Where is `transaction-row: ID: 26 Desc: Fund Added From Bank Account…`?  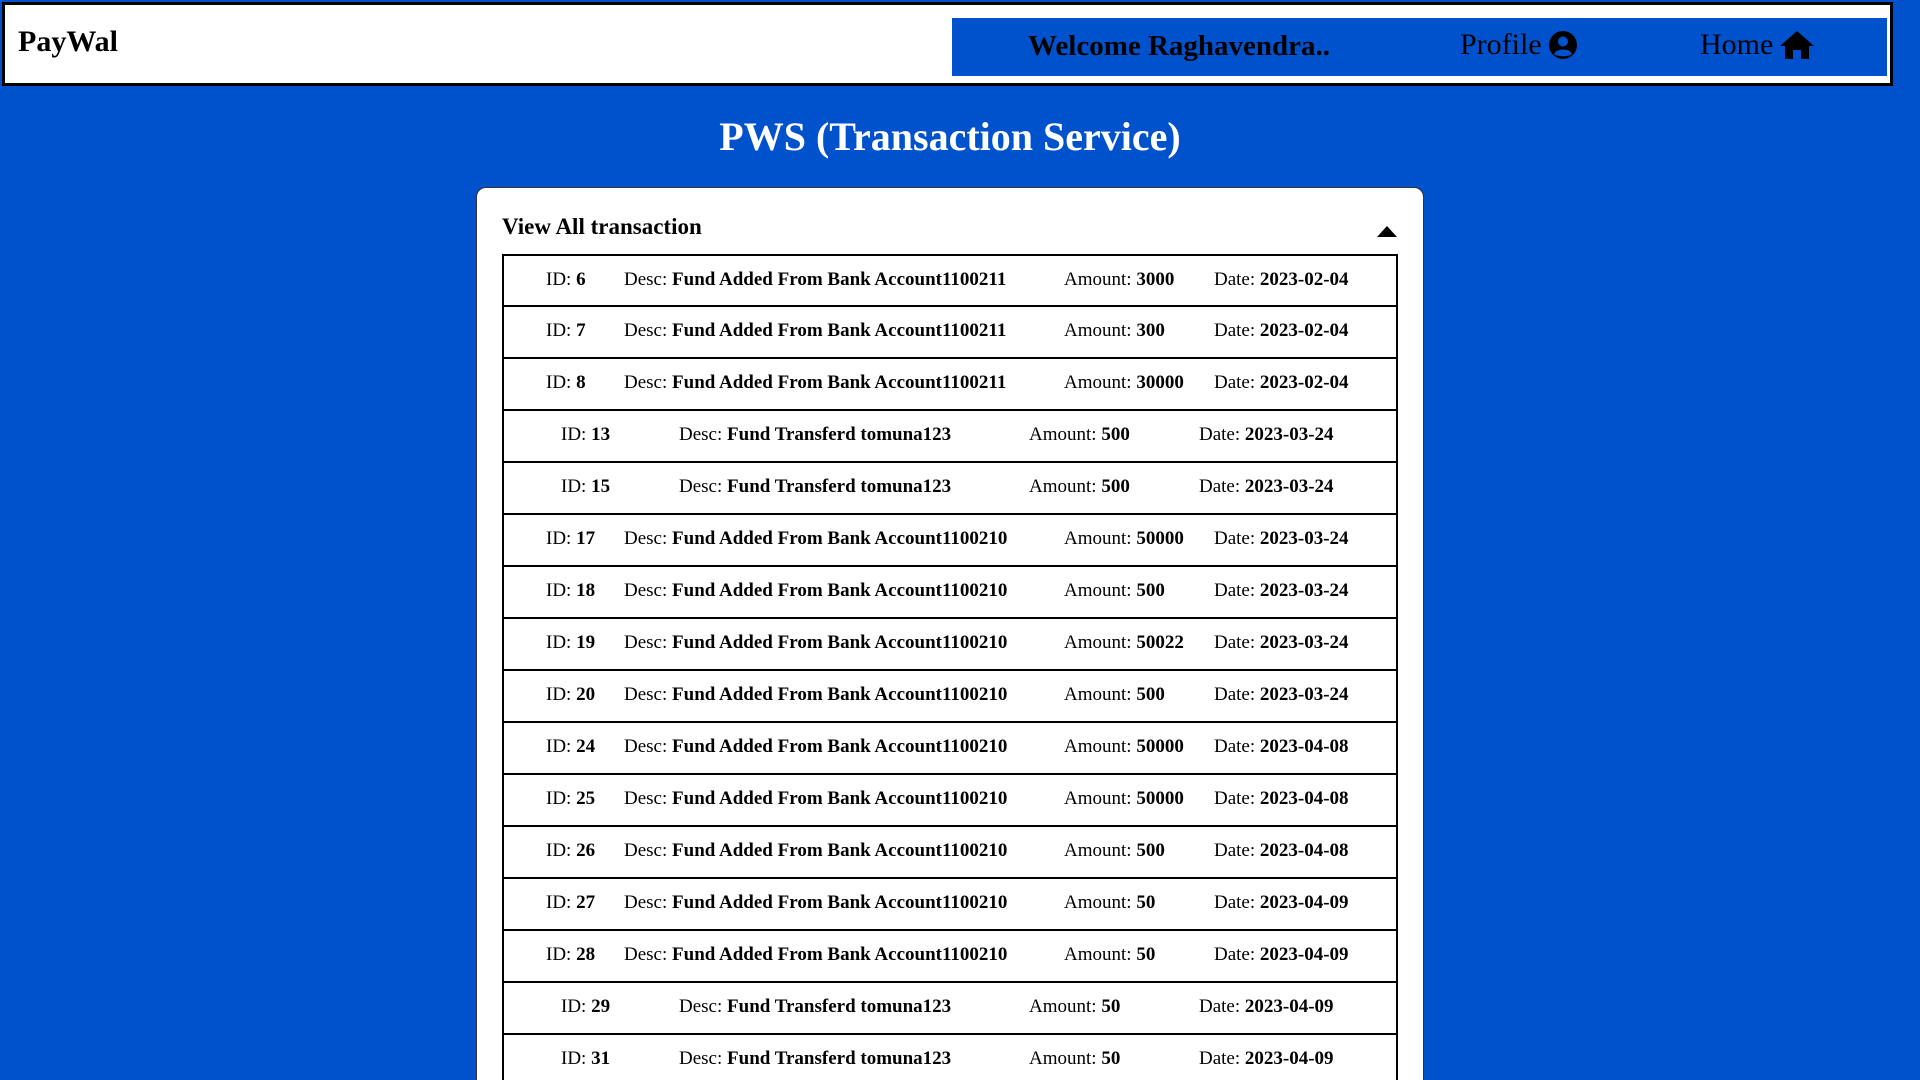
transaction-row: ID: 26 Desc: Fund Added From Bank Account… is located at coordinates (950, 852).